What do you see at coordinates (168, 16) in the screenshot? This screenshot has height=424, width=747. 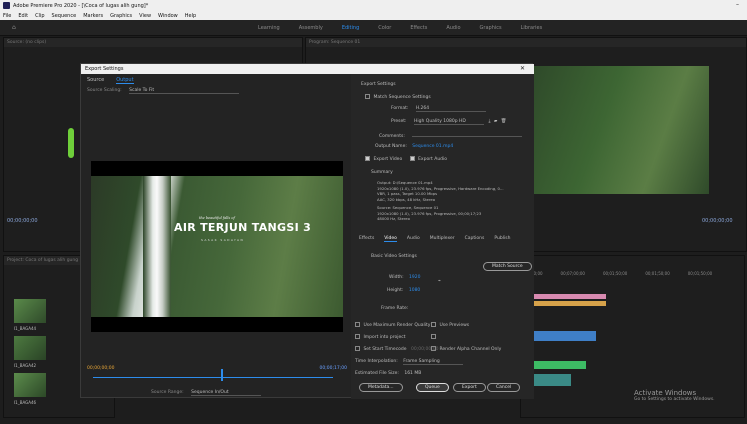 I see `menu-window: Window` at bounding box center [168, 16].